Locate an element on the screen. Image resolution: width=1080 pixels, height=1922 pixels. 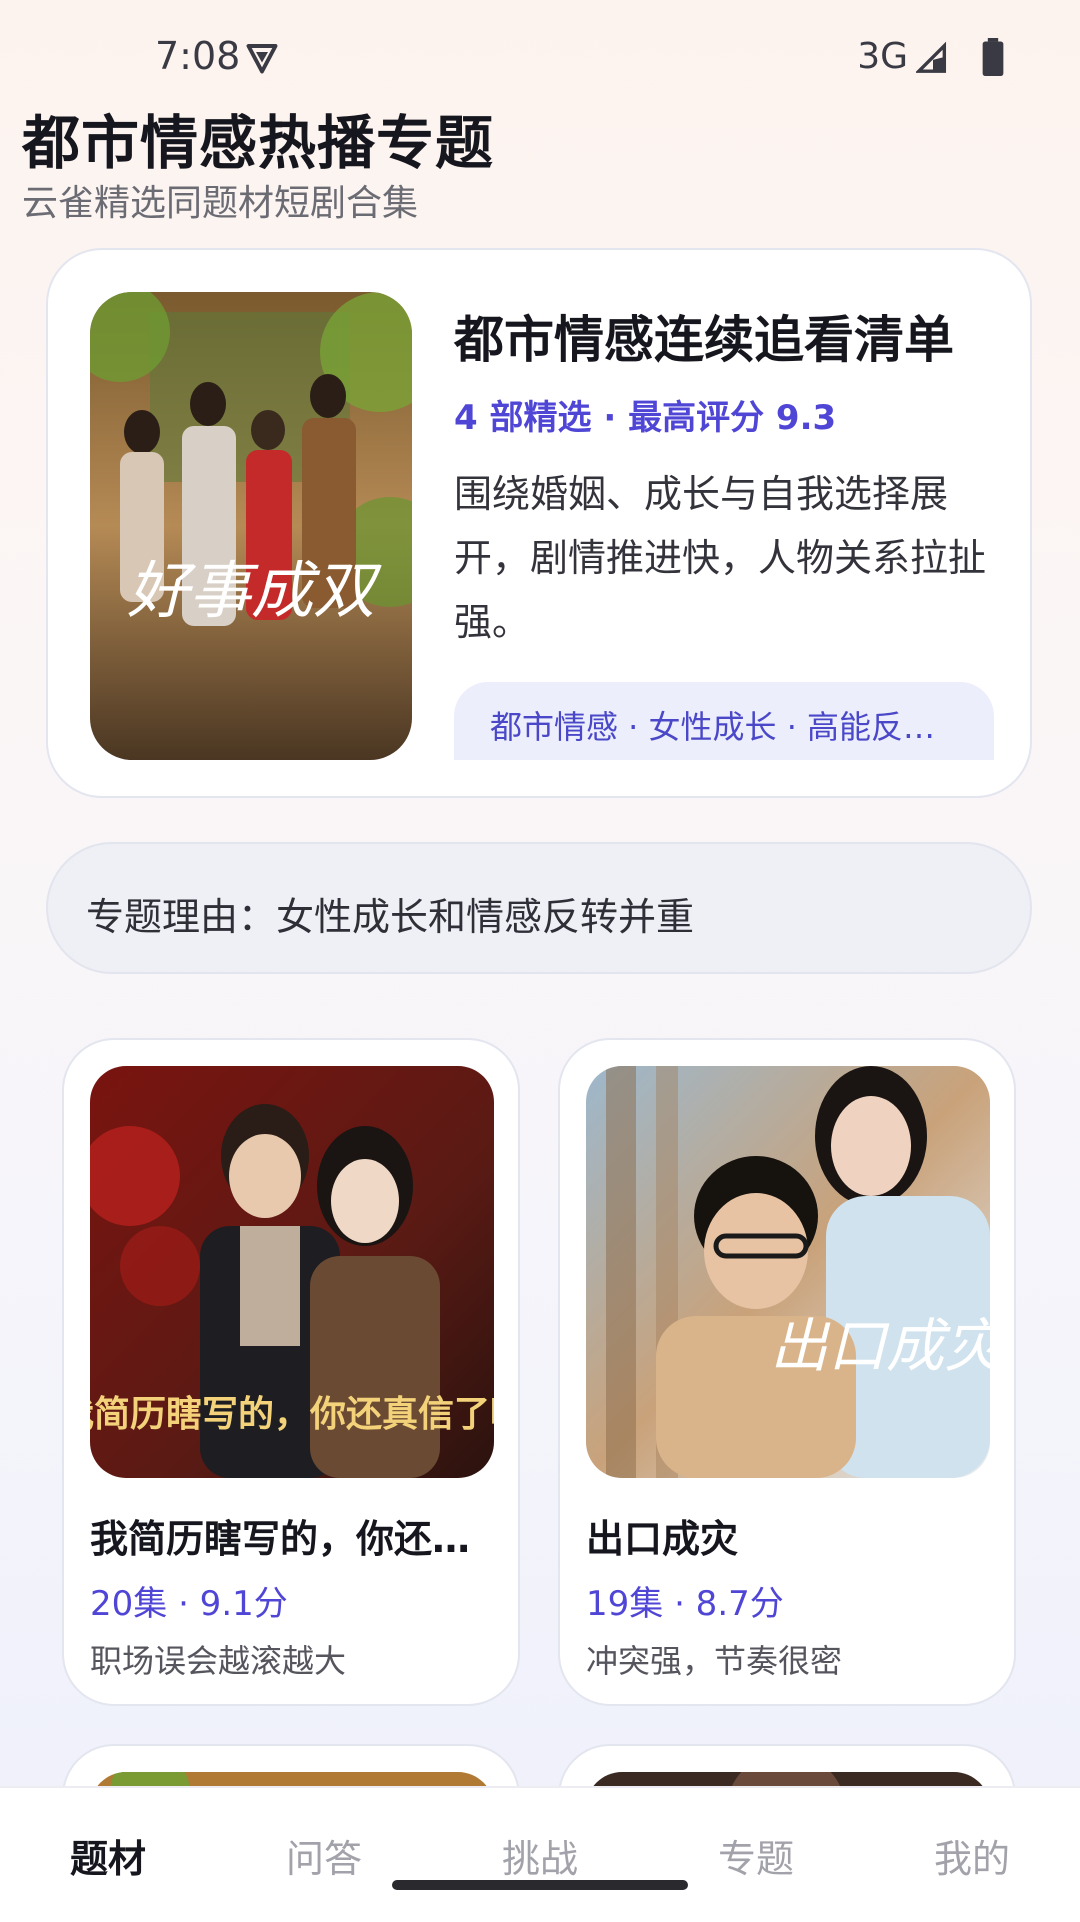
feature-description: 围绕婚姻、成长与自我选择展开，剧情推进快，人物关系拉扯强。 is located at coordinates (720, 558).